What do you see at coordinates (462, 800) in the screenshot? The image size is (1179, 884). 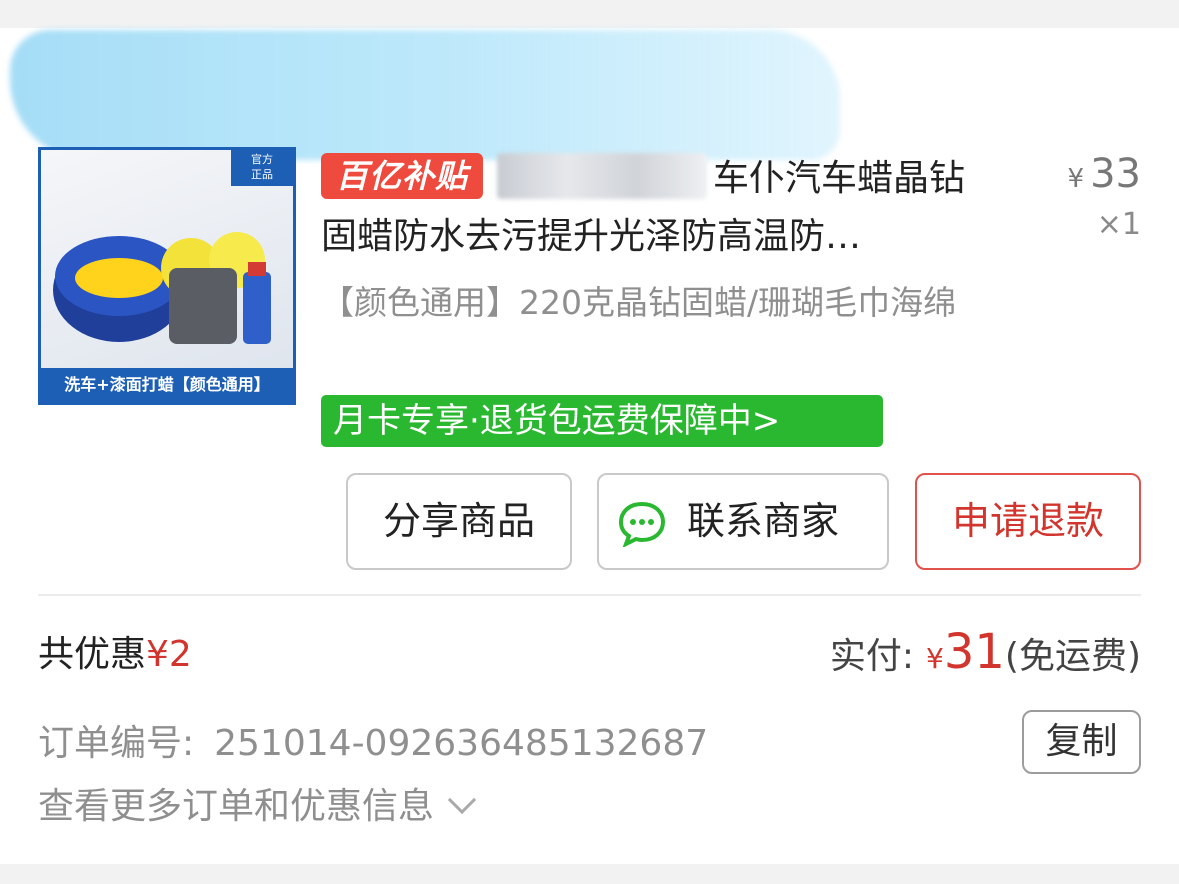 I see `chevron-down-icon` at bounding box center [462, 800].